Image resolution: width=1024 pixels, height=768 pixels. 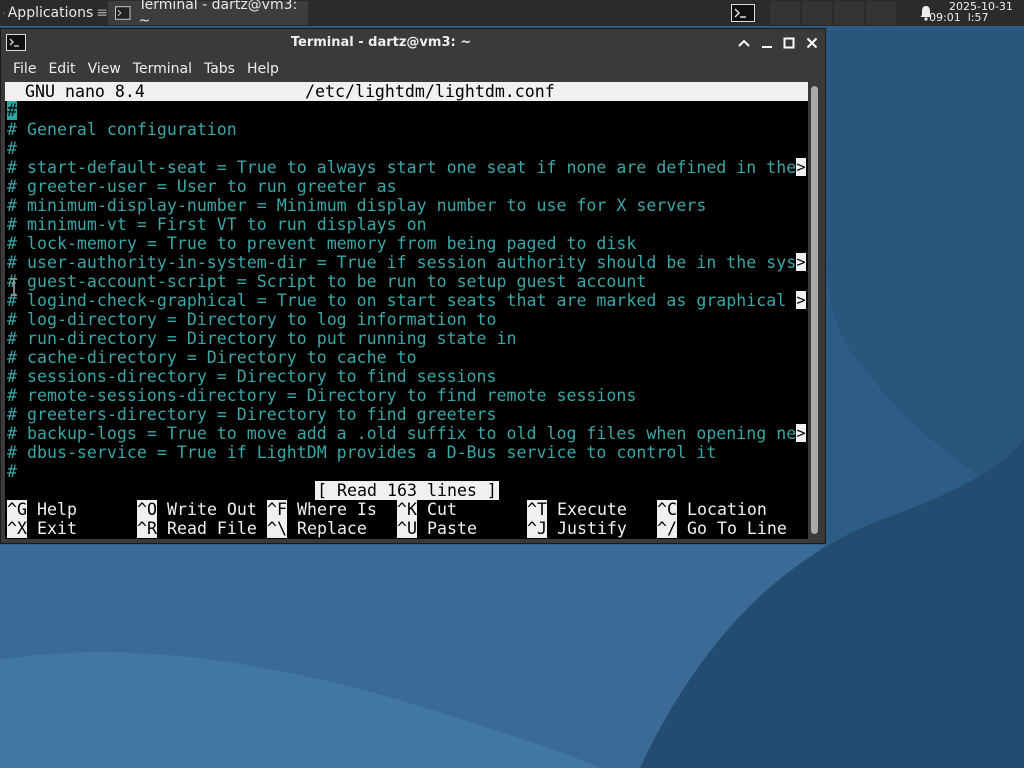 I want to click on maximize-icon, so click(x=789, y=43).